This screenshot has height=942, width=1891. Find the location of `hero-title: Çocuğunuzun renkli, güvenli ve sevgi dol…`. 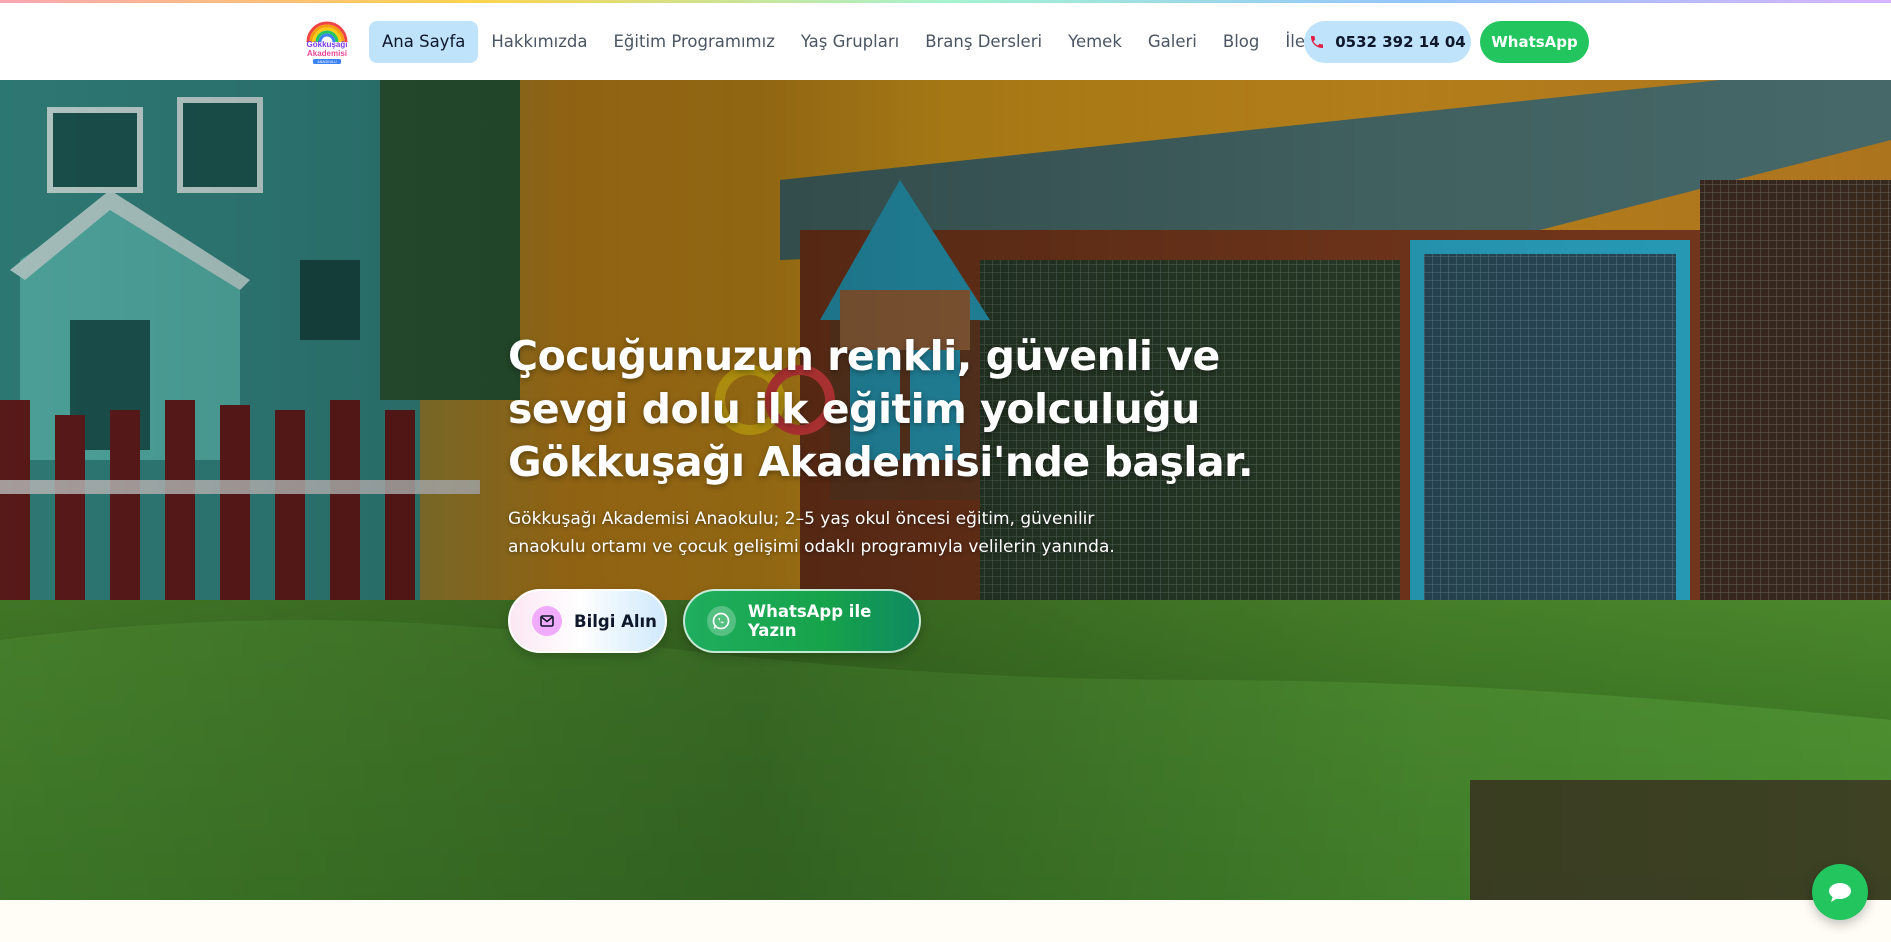

hero-title: Çocuğunuzun renkli, güvenli ve sevgi dol… is located at coordinates (881, 409).